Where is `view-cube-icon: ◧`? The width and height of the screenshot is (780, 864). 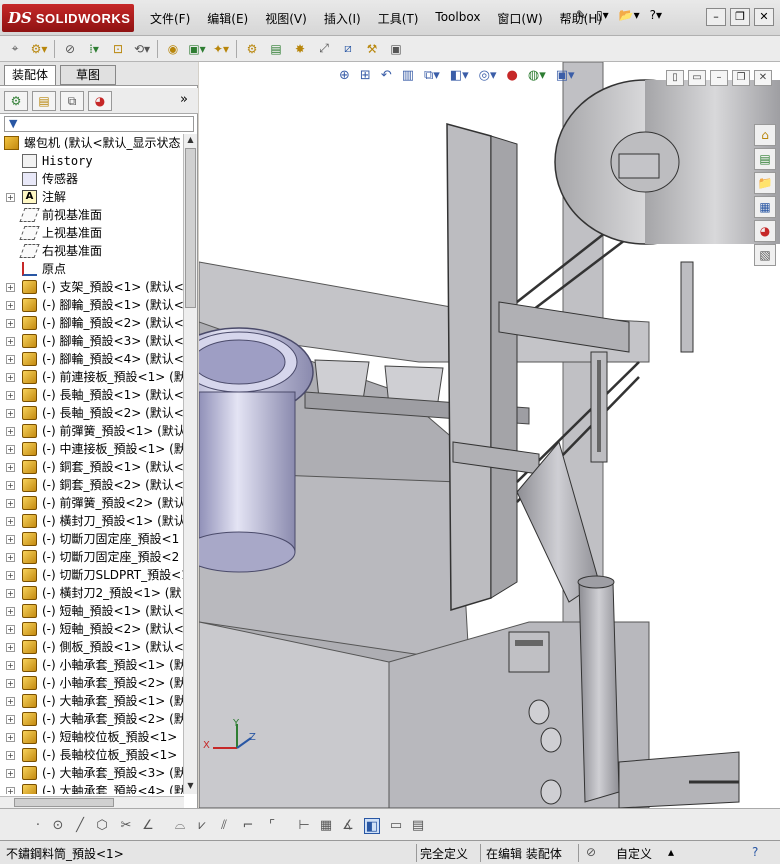 view-cube-icon: ◧ is located at coordinates (372, 826).